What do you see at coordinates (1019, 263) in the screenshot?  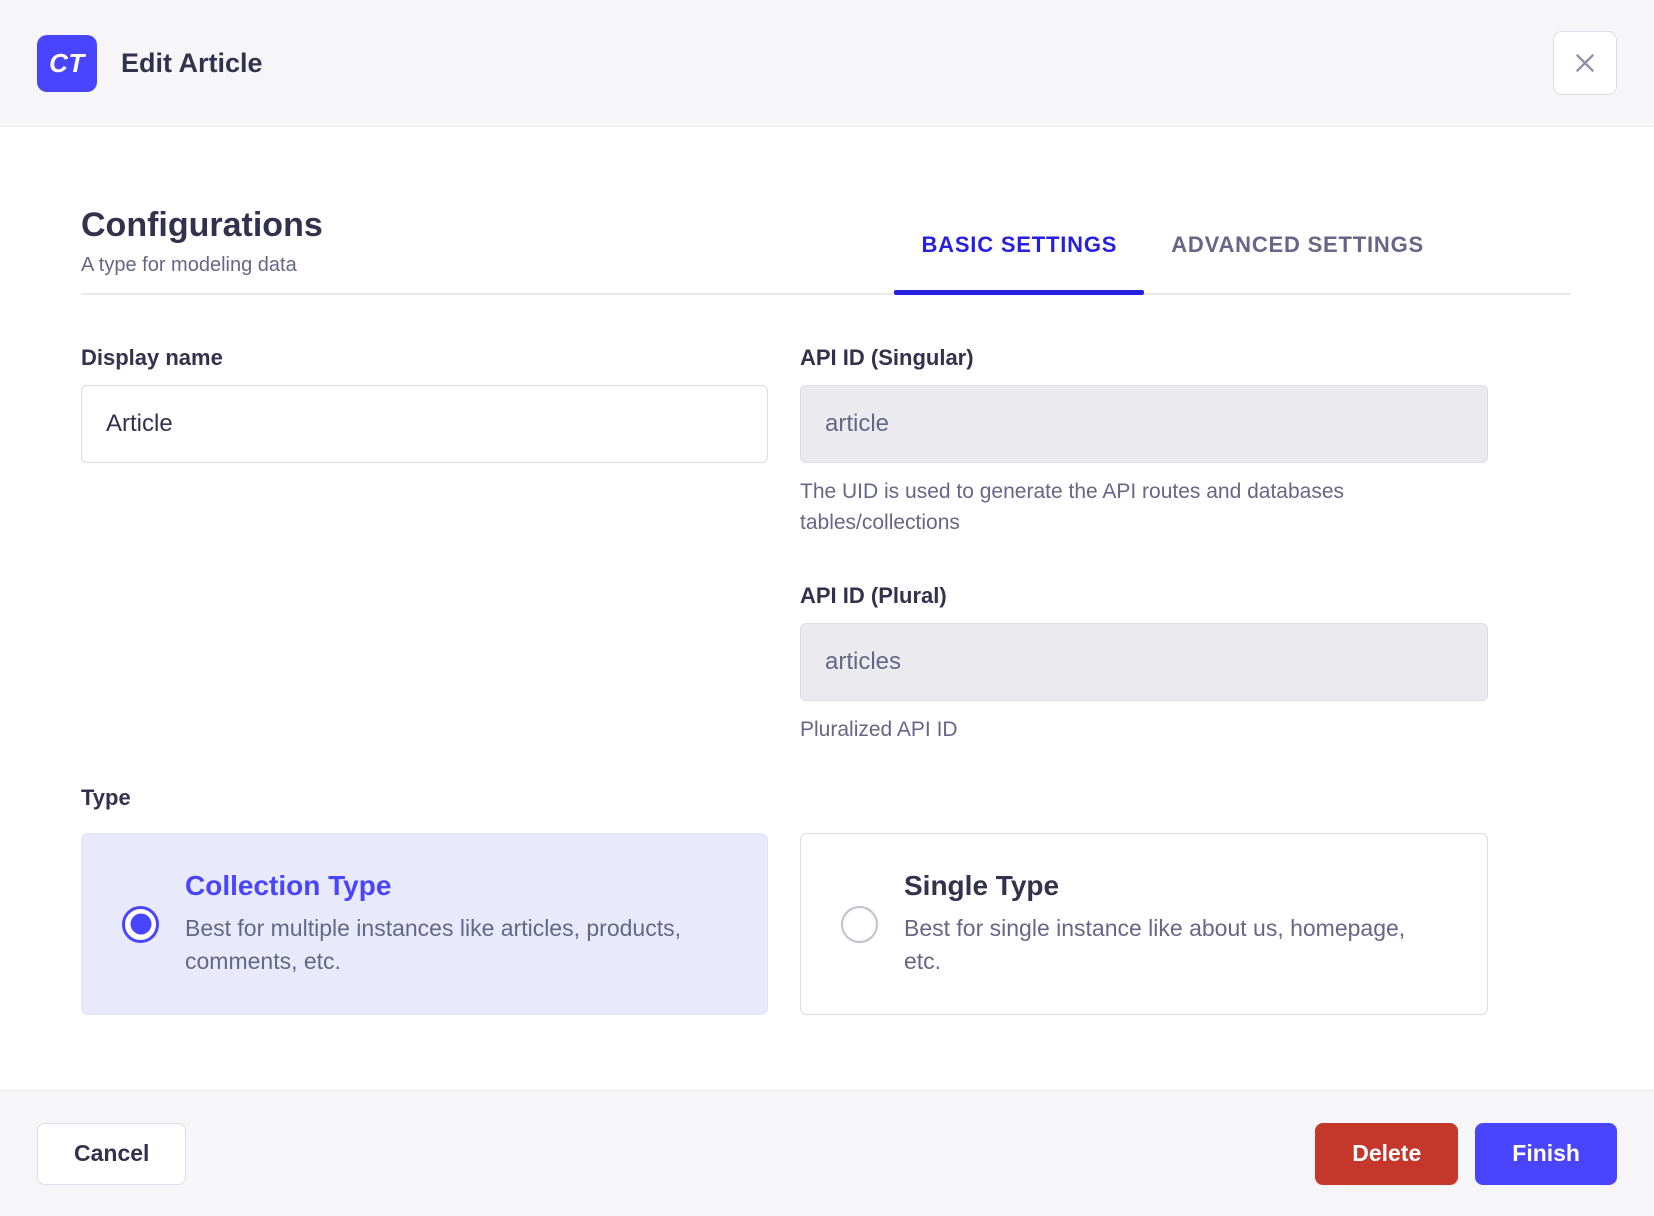 I see `tab-basic-settings: BASIC SETTINGS` at bounding box center [1019, 263].